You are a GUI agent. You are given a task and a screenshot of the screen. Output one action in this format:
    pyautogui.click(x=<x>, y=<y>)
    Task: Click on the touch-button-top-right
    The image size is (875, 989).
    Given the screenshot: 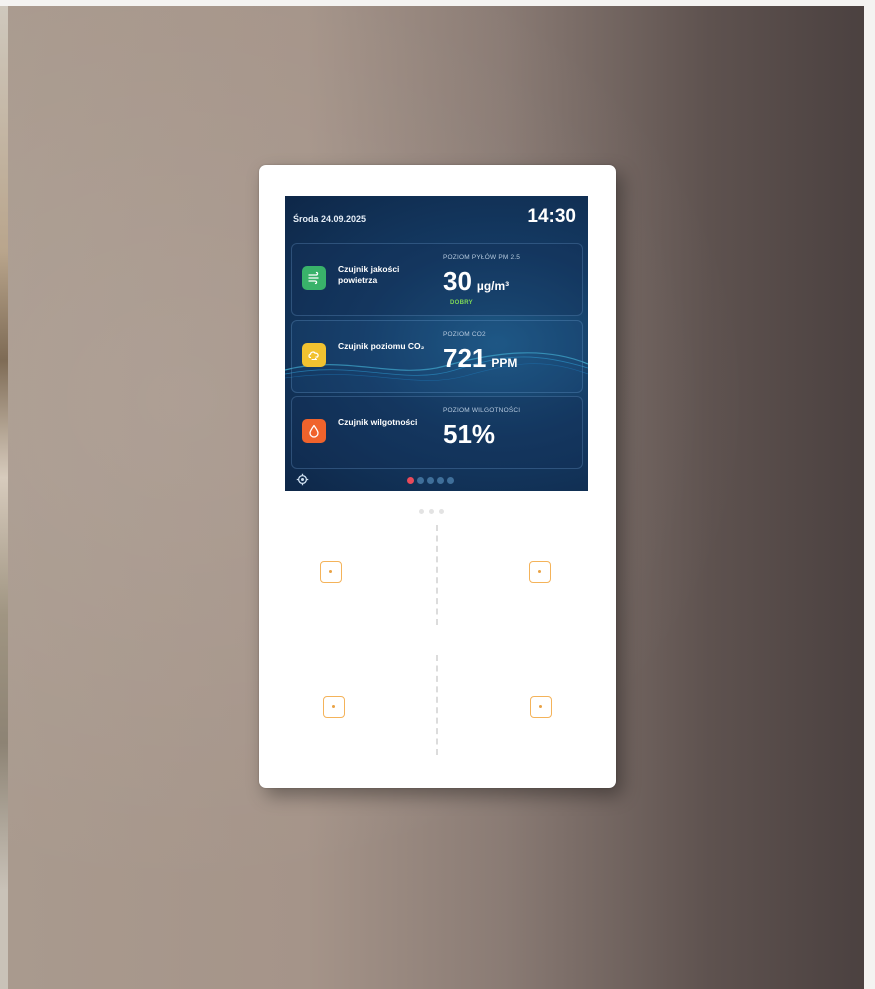 What is the action you would take?
    pyautogui.click(x=540, y=572)
    